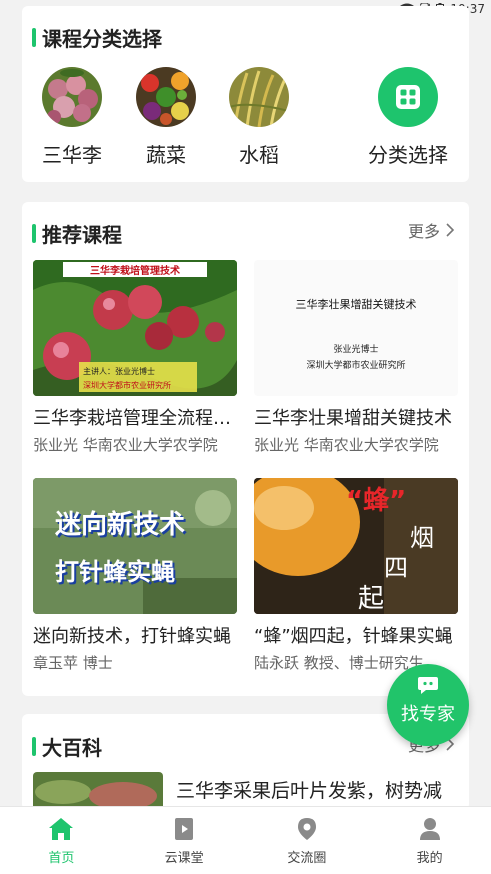 Image resolution: width=491 pixels, height=874 pixels. Describe the element at coordinates (184, 829) in the screenshot. I see `video-book-icon` at that location.